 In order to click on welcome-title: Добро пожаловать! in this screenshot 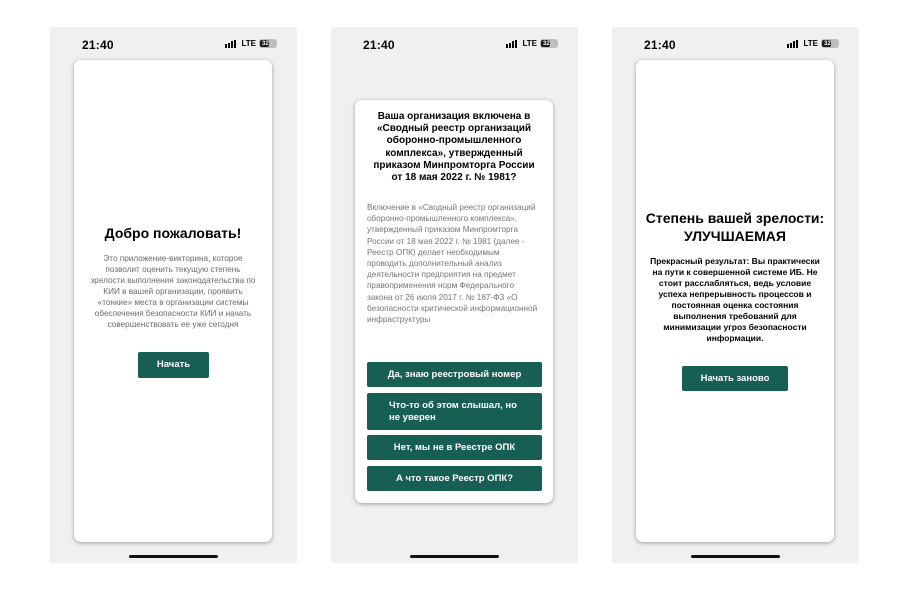, I will do `click(173, 233)`.